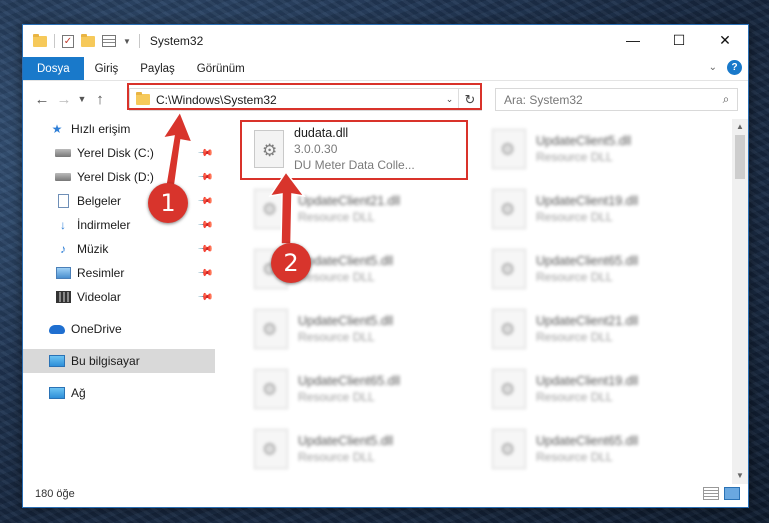 This screenshot has height=523, width=769. Describe the element at coordinates (57, 329) in the screenshot. I see `cloud-icon` at that location.